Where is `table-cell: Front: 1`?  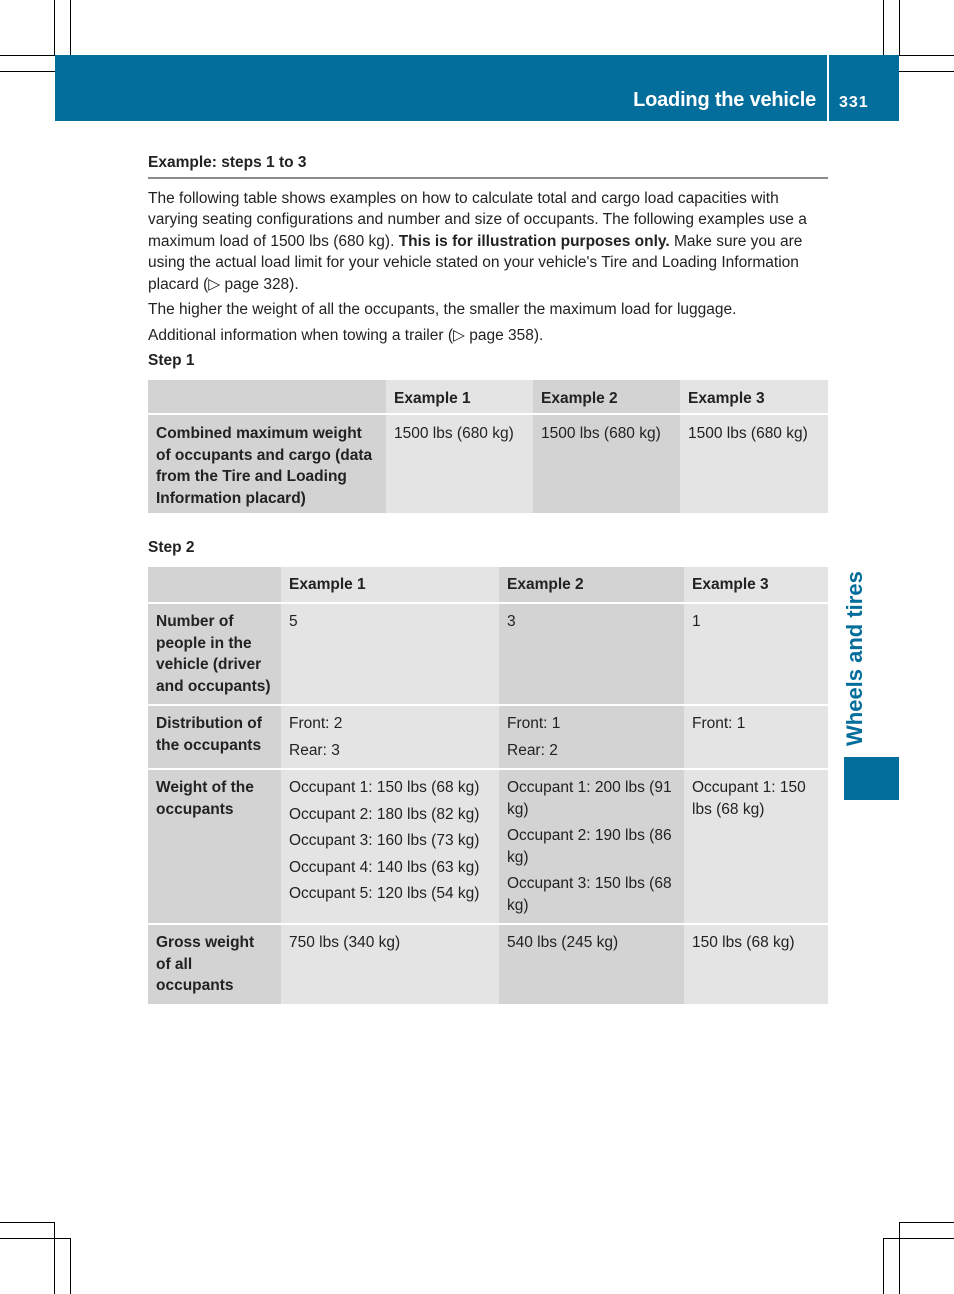 table-cell: Front: 1 is located at coordinates (756, 737).